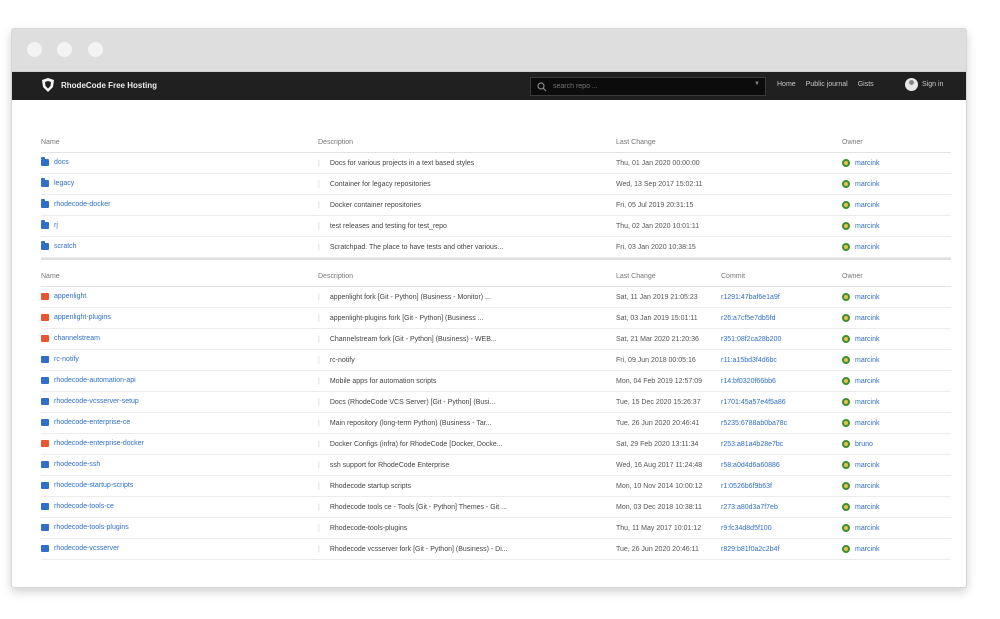  I want to click on commit-link: r1701:45a57e4f5a86, so click(753, 402).